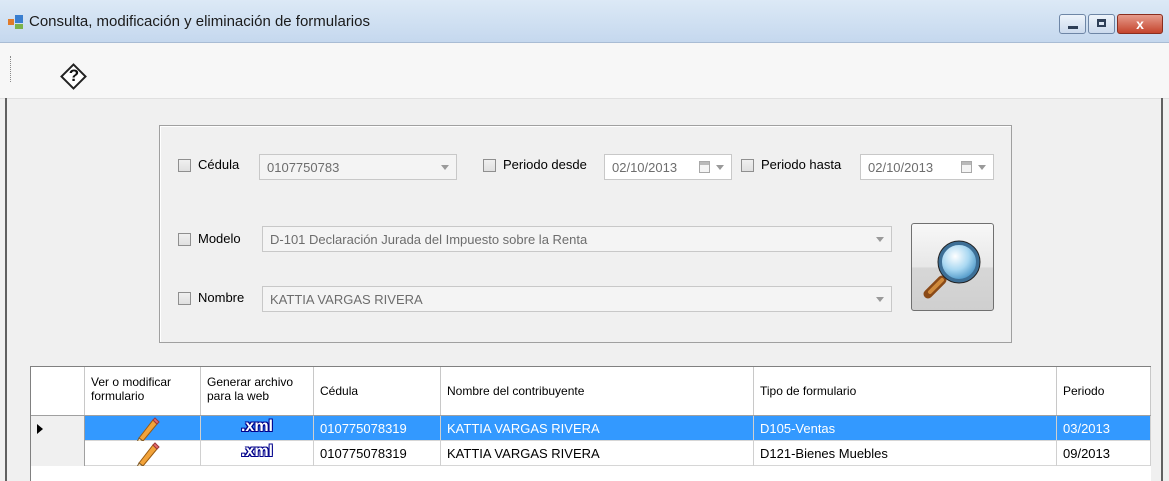 This screenshot has width=1169, height=481. What do you see at coordinates (1084, 391) in the screenshot?
I see `header-periodo-label: Periodo` at bounding box center [1084, 391].